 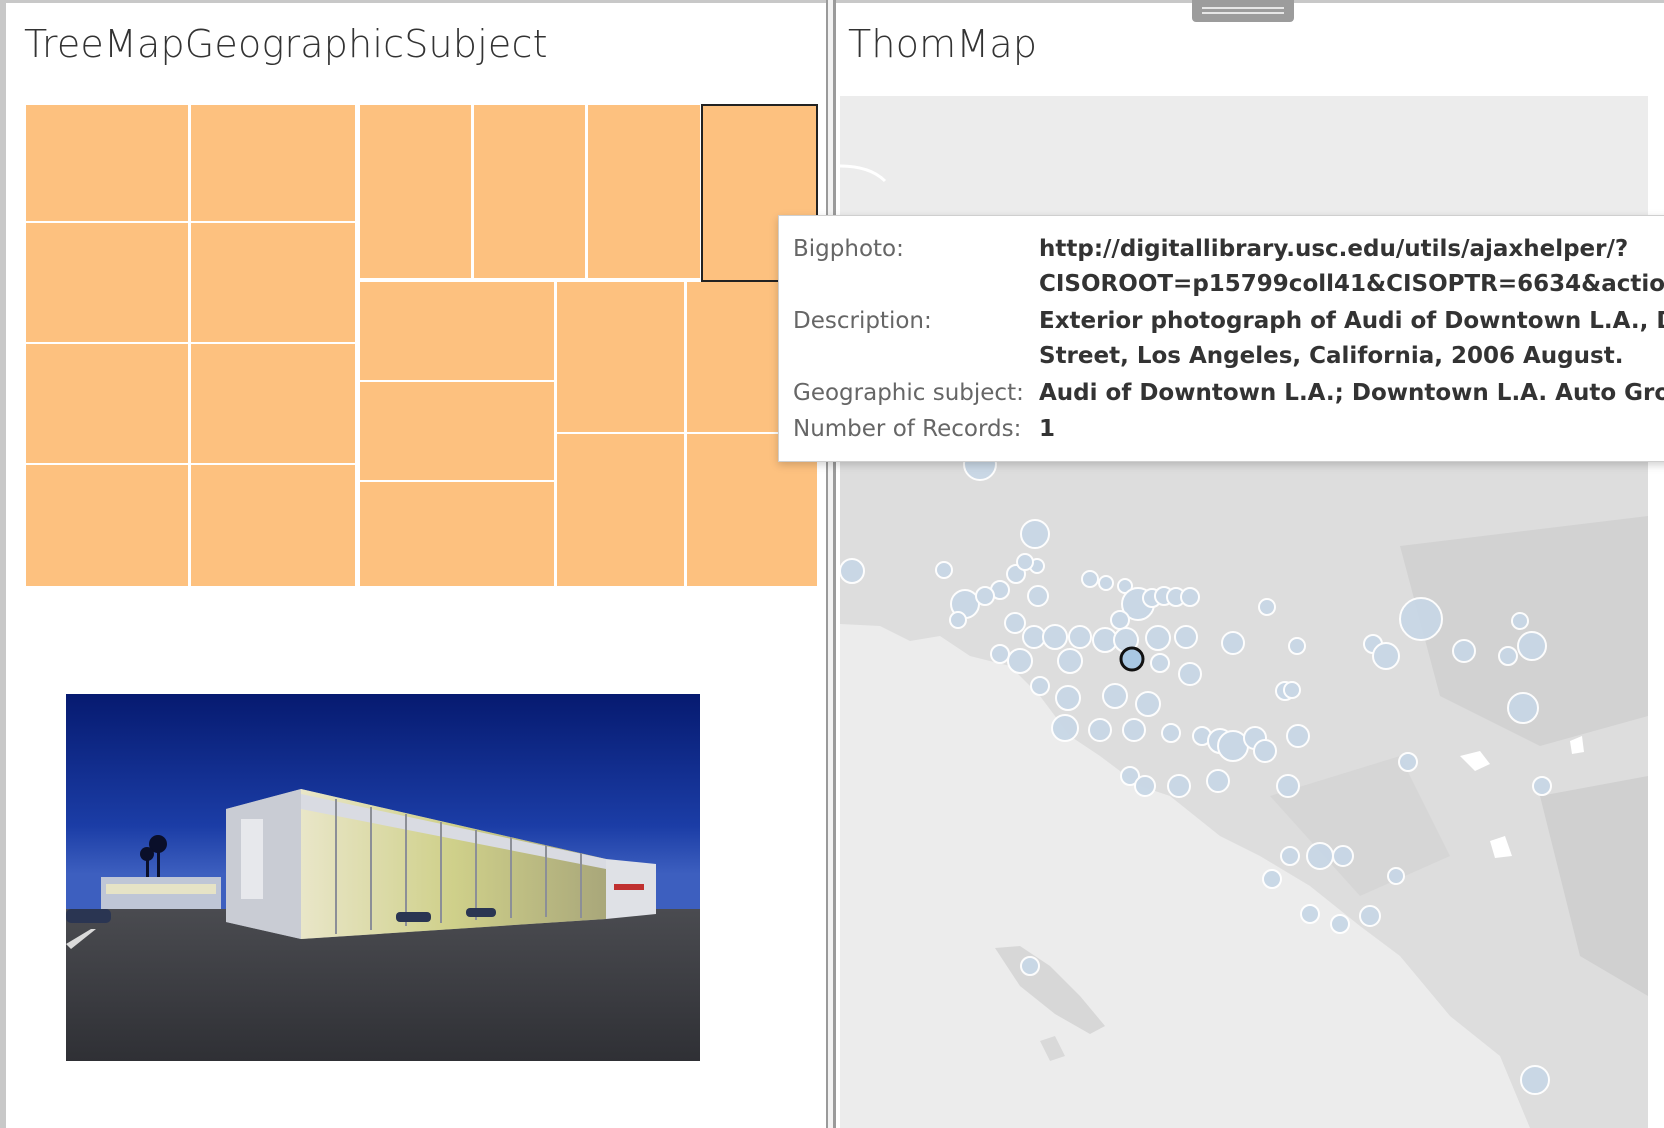 I want to click on tooltip-label-number-of-records: Number of Records:, so click(x=907, y=429).